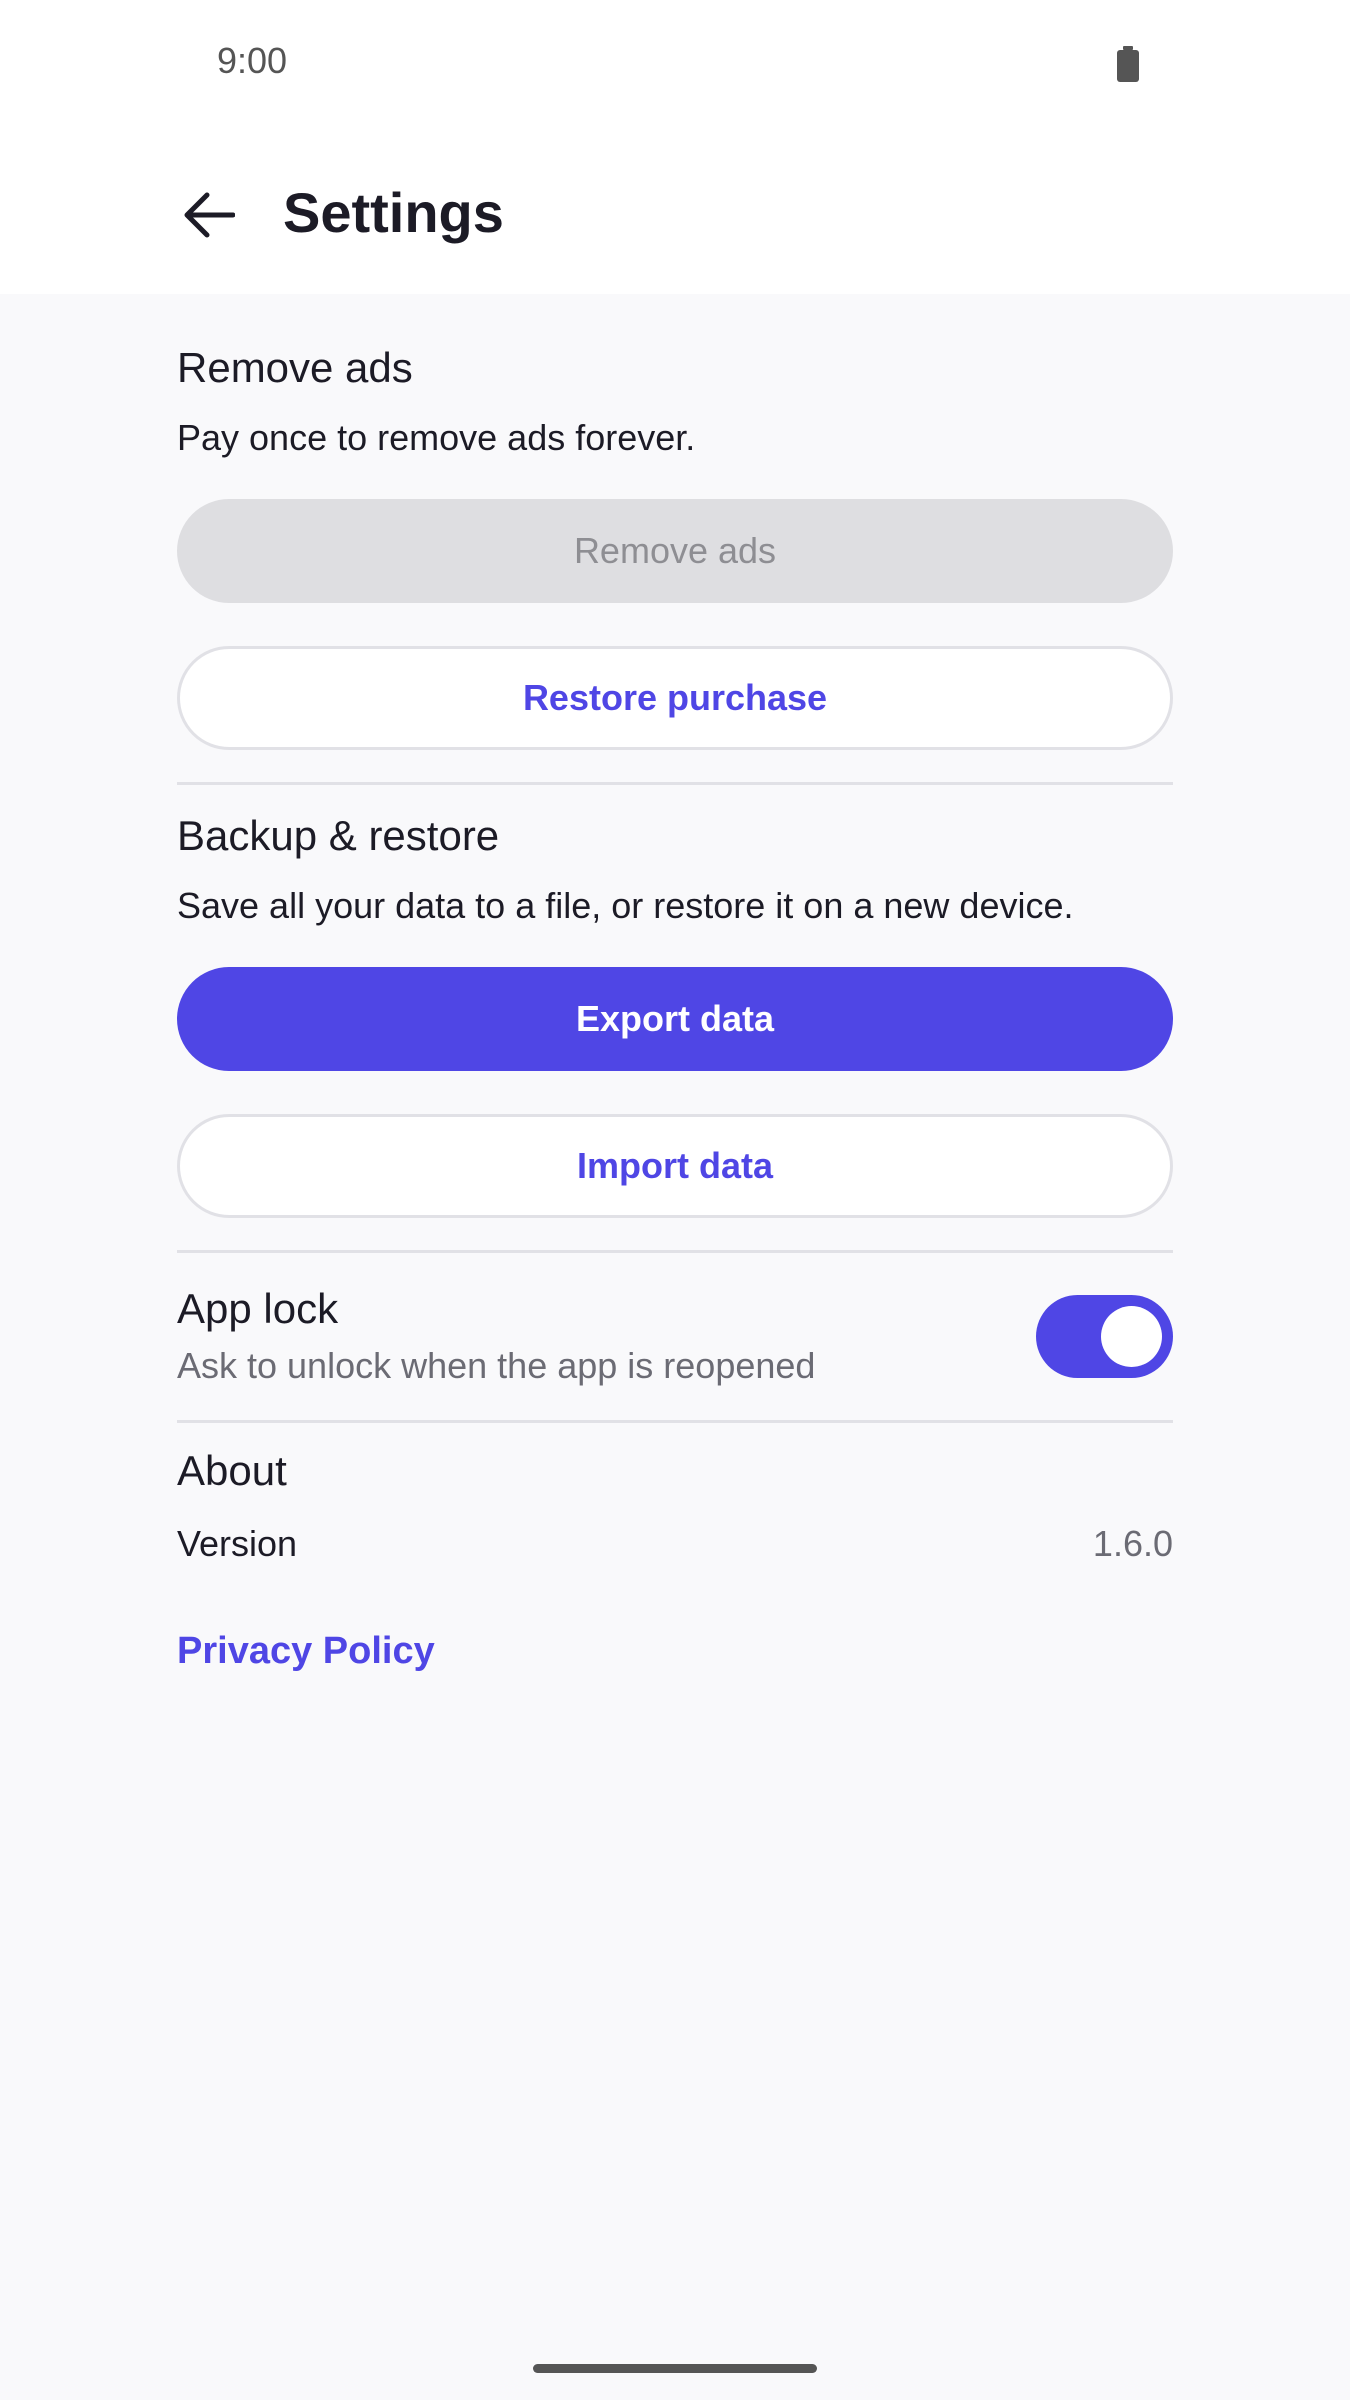 Image resolution: width=1350 pixels, height=2400 pixels. What do you see at coordinates (338, 835) in the screenshot?
I see `backup-title: Backup & restore` at bounding box center [338, 835].